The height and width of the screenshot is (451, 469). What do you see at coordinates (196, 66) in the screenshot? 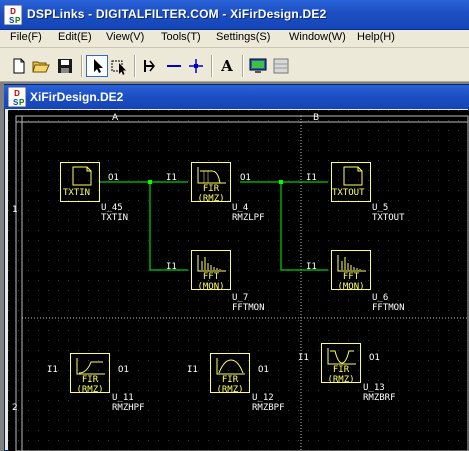
I see `junction-icon` at bounding box center [196, 66].